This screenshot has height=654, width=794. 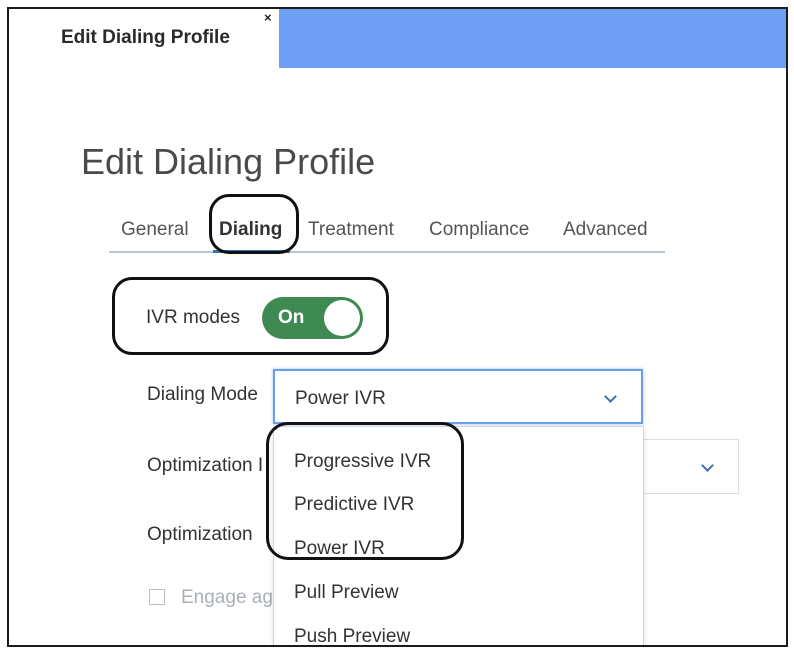 I want to click on dialing-mode-select: Power IVR, so click(x=458, y=396).